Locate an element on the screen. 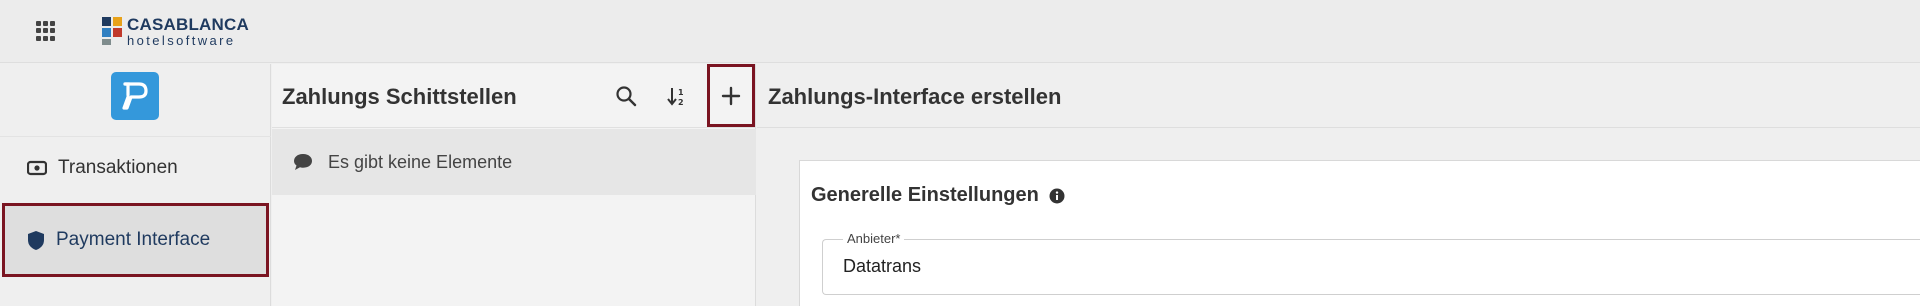 Image resolution: width=1920 pixels, height=306 pixels. section-title-text: Generelle Einstellungen is located at coordinates (925, 195).